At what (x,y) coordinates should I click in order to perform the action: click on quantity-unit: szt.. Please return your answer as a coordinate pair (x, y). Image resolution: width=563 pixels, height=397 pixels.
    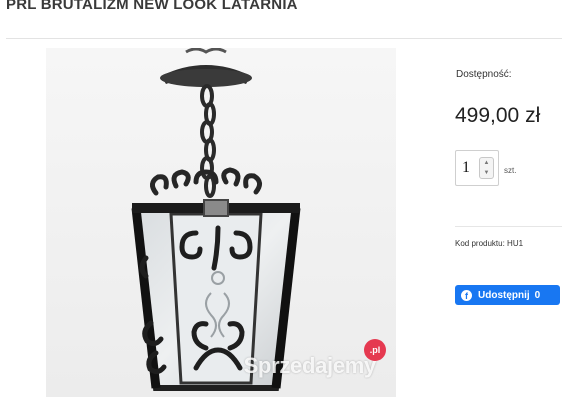
    Looking at the image, I should click on (510, 170).